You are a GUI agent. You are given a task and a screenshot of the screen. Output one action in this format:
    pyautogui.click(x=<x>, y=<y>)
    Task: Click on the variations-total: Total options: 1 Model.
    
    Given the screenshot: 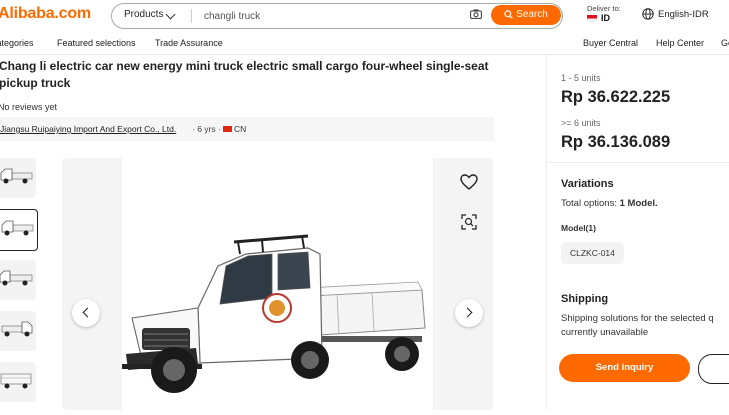 What is the action you would take?
    pyautogui.click(x=609, y=203)
    